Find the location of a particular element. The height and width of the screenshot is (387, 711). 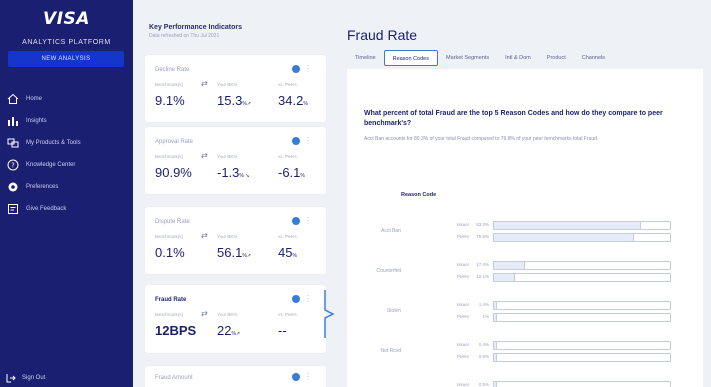

bar-row-issuer: Issuer 83.3% is located at coordinates (577, 225).